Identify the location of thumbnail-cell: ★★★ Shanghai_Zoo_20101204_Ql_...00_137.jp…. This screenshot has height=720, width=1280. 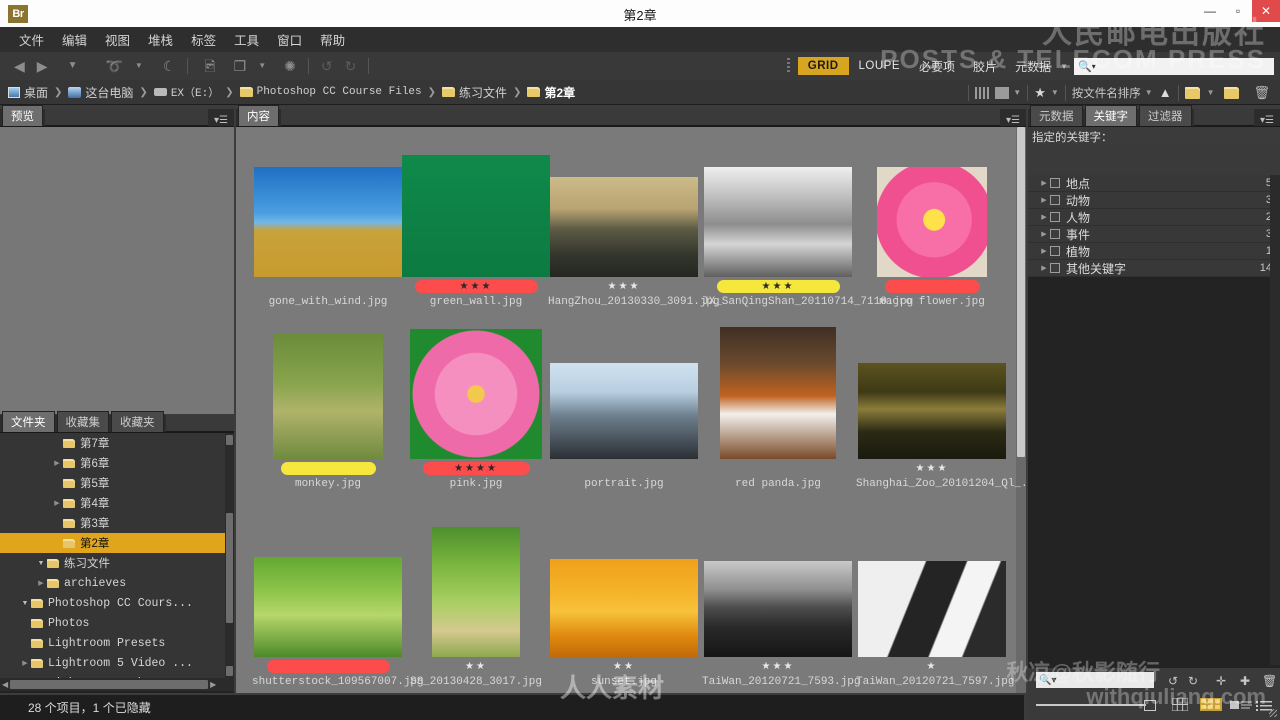
(941, 405).